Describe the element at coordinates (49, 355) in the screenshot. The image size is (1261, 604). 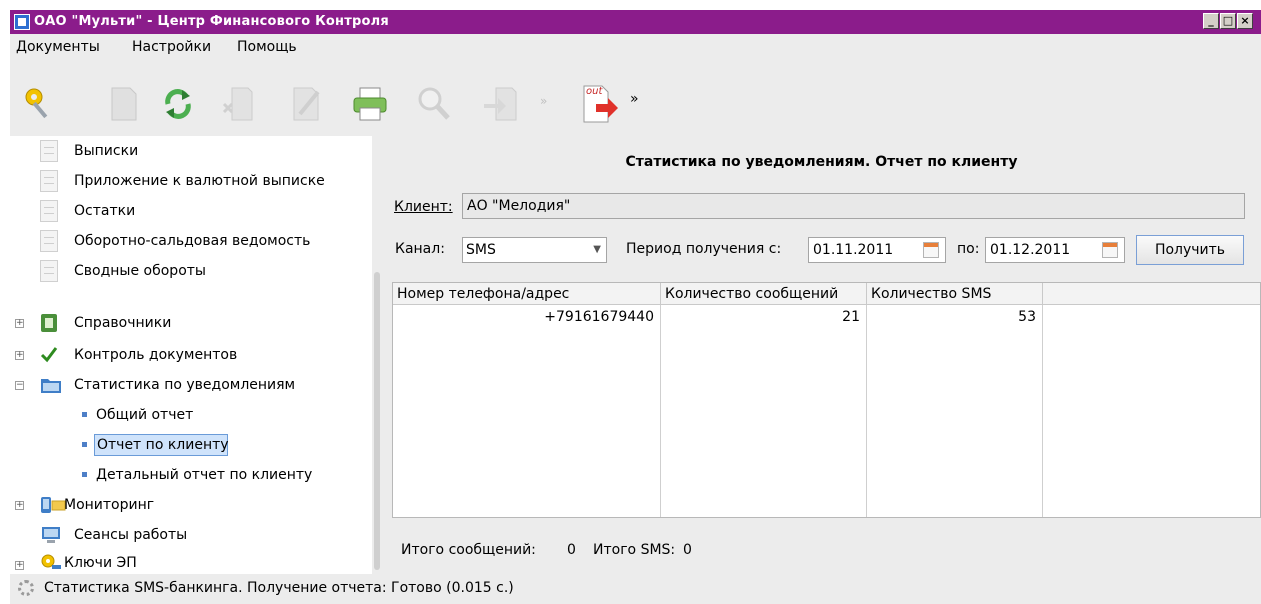
I see `checkmark-icon` at that location.